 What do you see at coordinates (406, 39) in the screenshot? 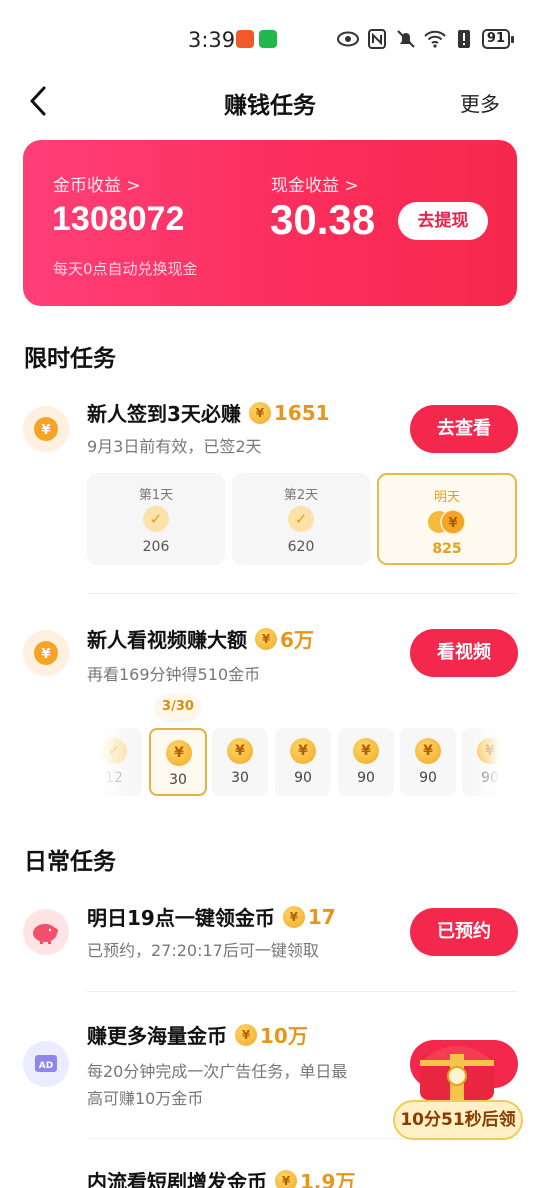
I see `mute-bell-icon` at bounding box center [406, 39].